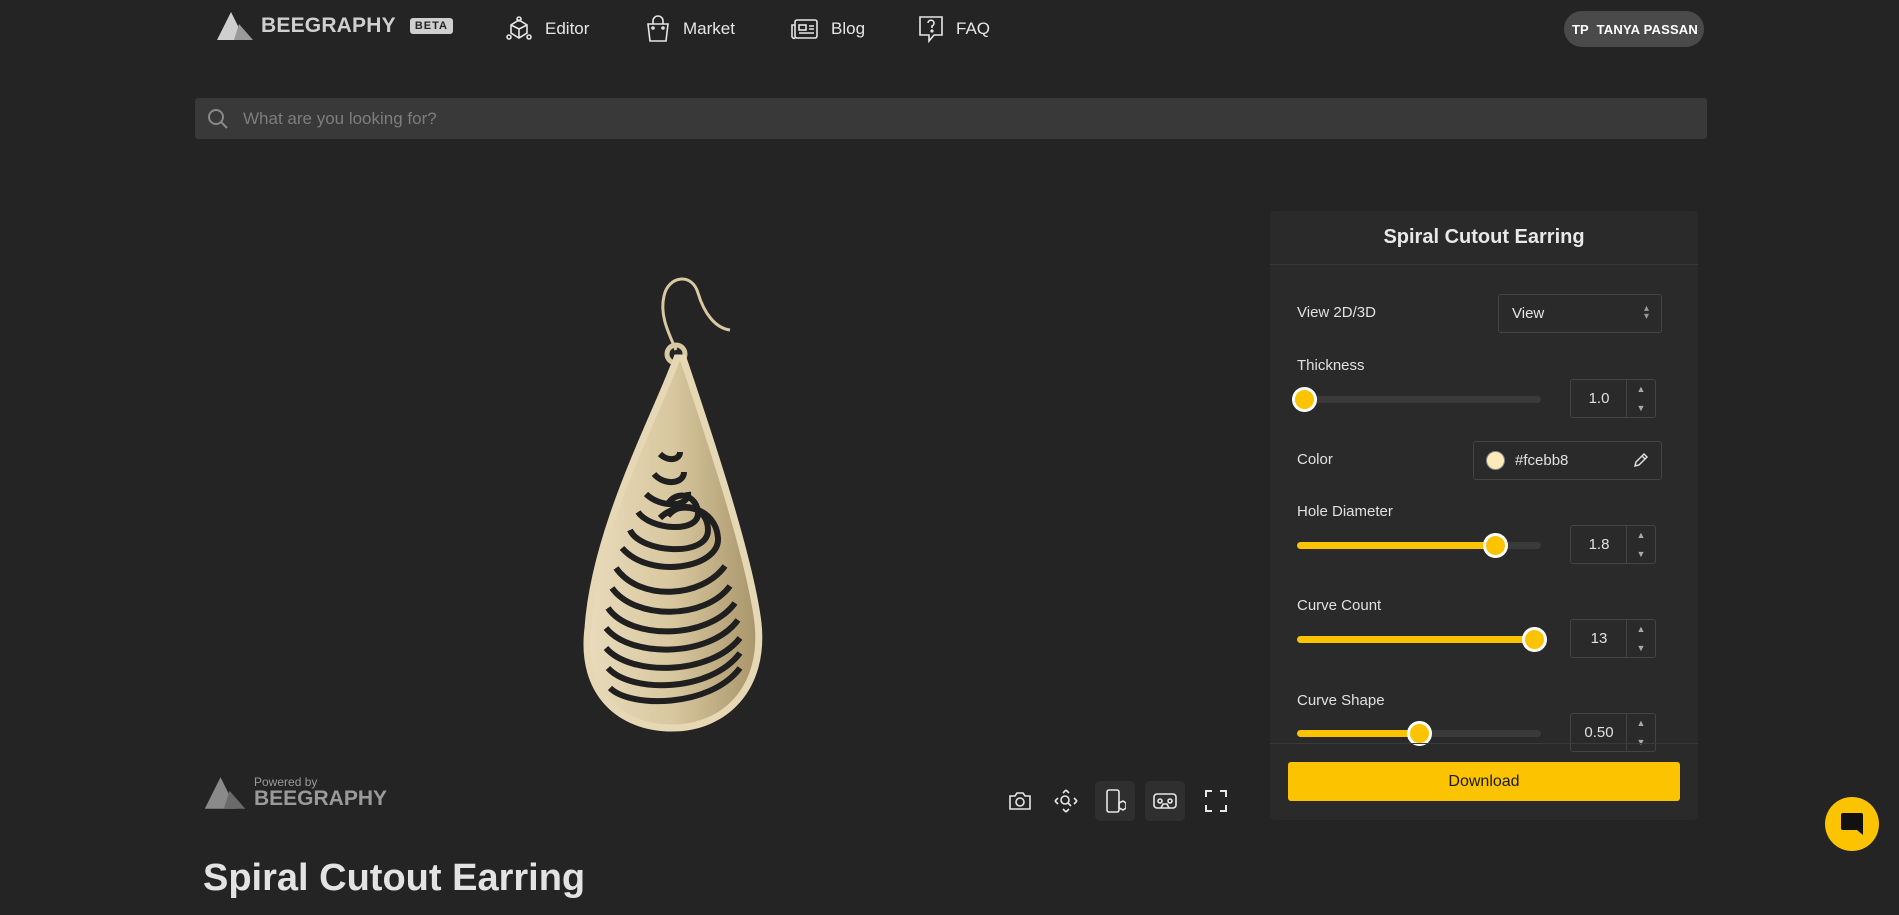 This screenshot has height=915, width=1899. I want to click on chat-button, so click(1852, 824).